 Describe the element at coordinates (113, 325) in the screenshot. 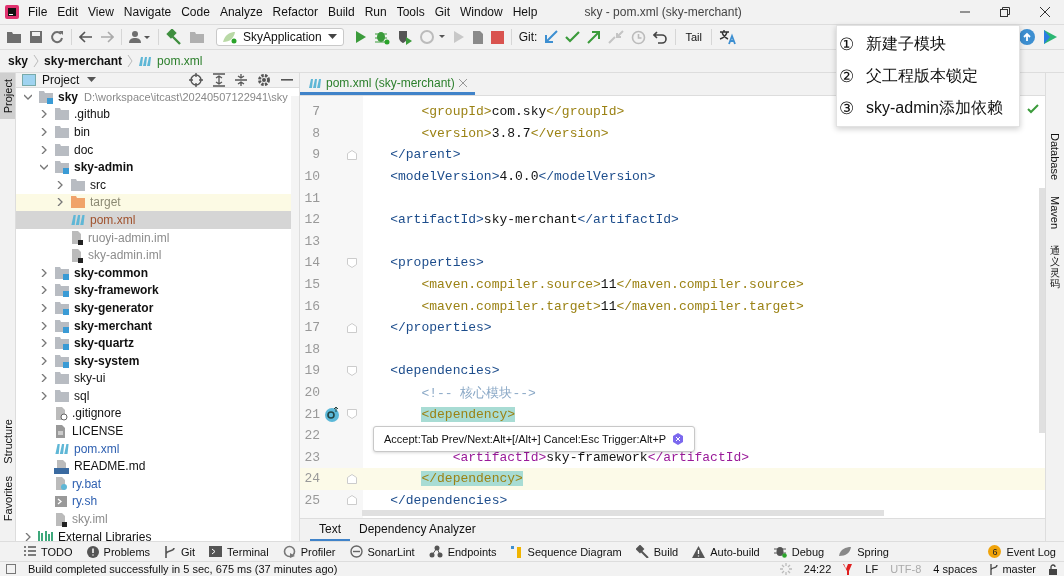

I see `tree-item: sky-merchant` at that location.